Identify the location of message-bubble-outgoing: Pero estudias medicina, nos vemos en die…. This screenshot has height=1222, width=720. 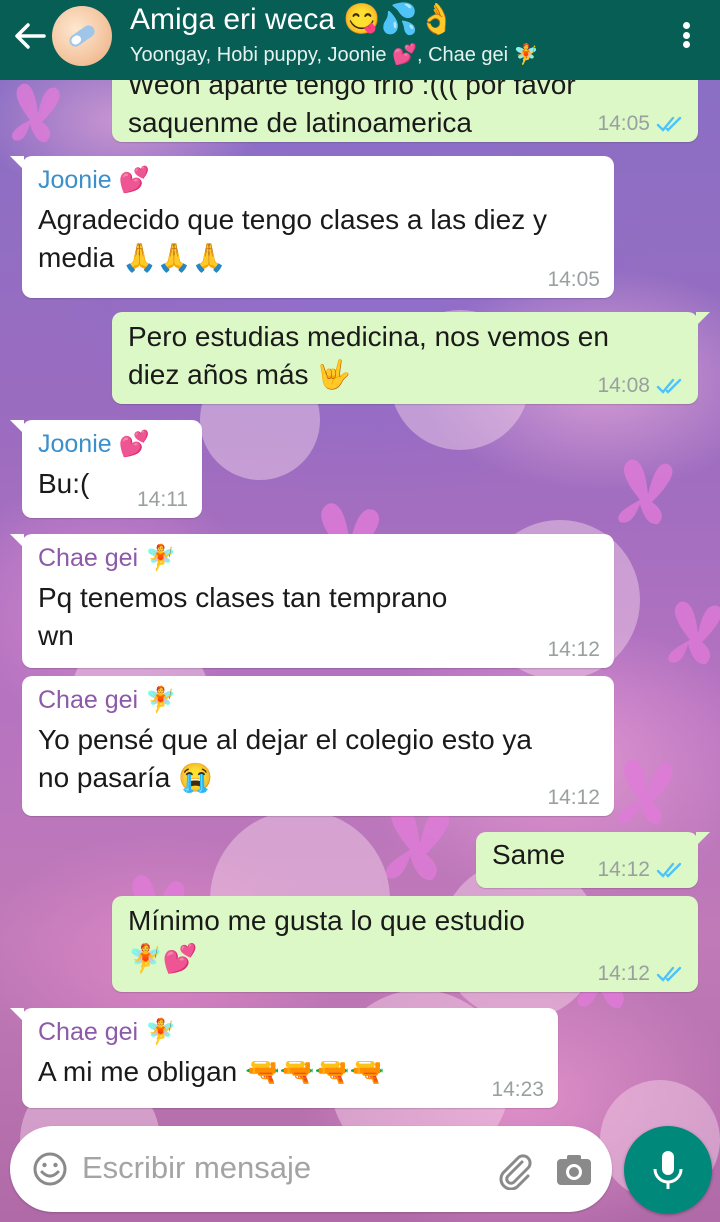
(411, 358).